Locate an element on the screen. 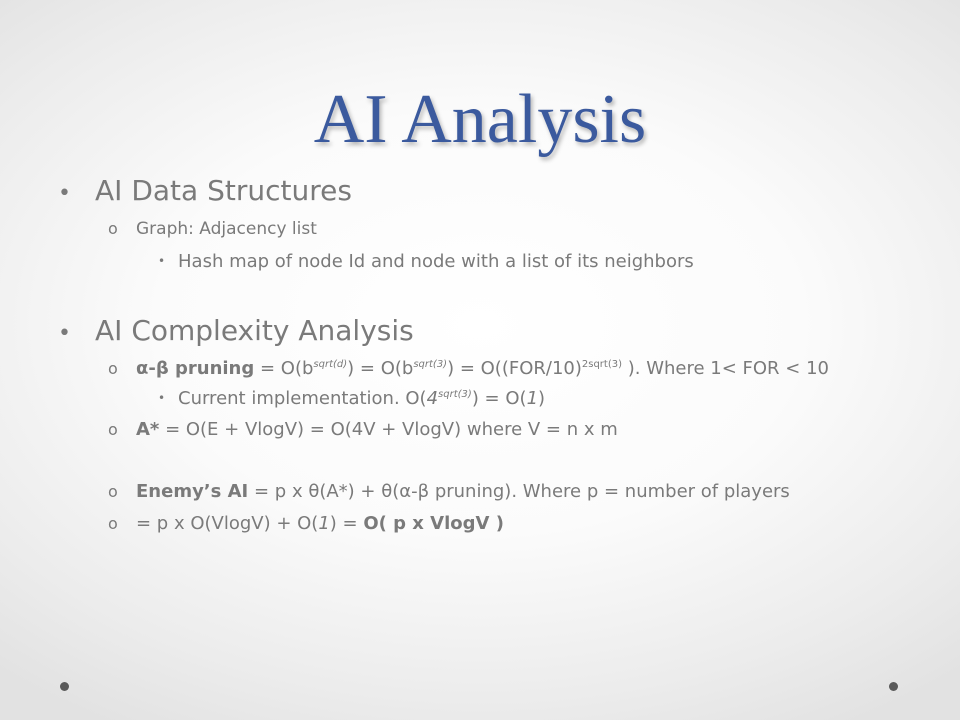 Image resolution: width=960 pixels, height=720 pixels. bullet-text: AI Complexity Analysis is located at coordinates (254, 330).